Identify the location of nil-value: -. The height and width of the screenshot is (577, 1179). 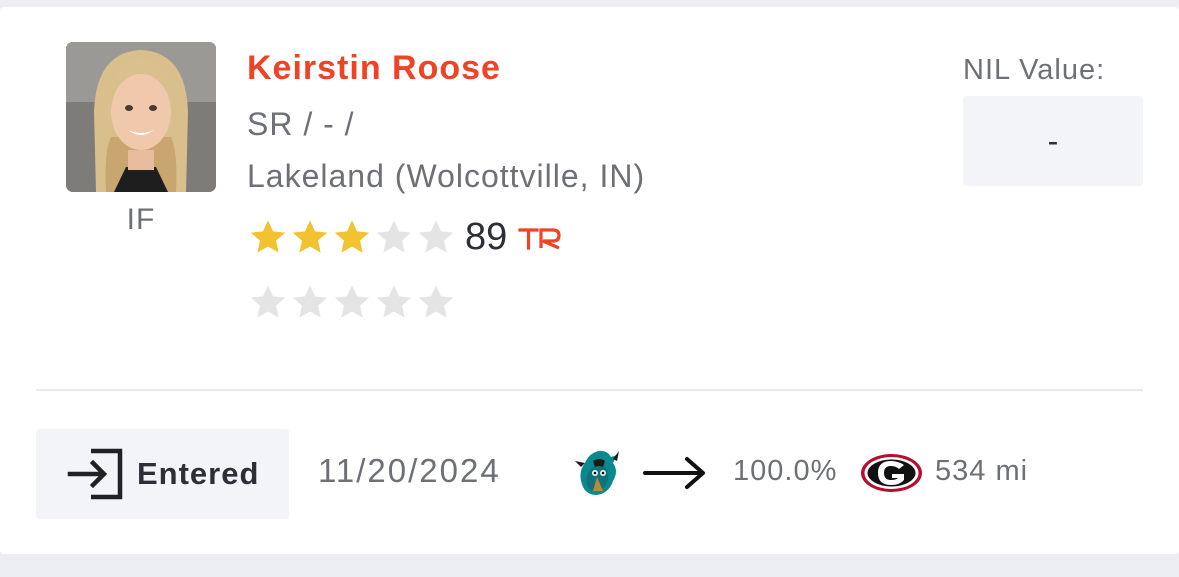
(1053, 140).